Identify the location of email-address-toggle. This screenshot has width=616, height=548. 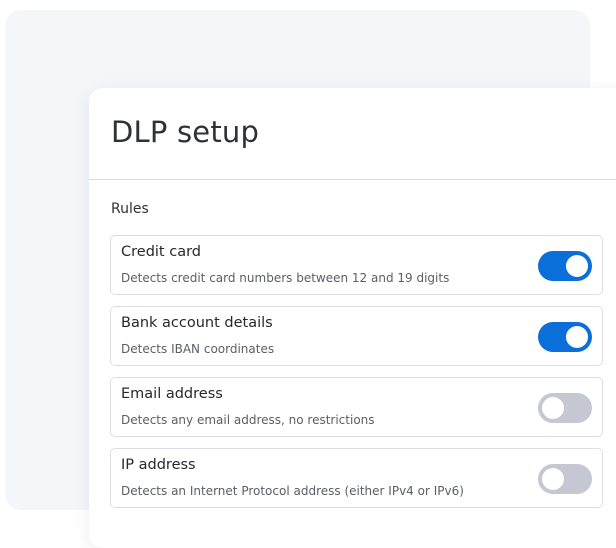
(565, 408).